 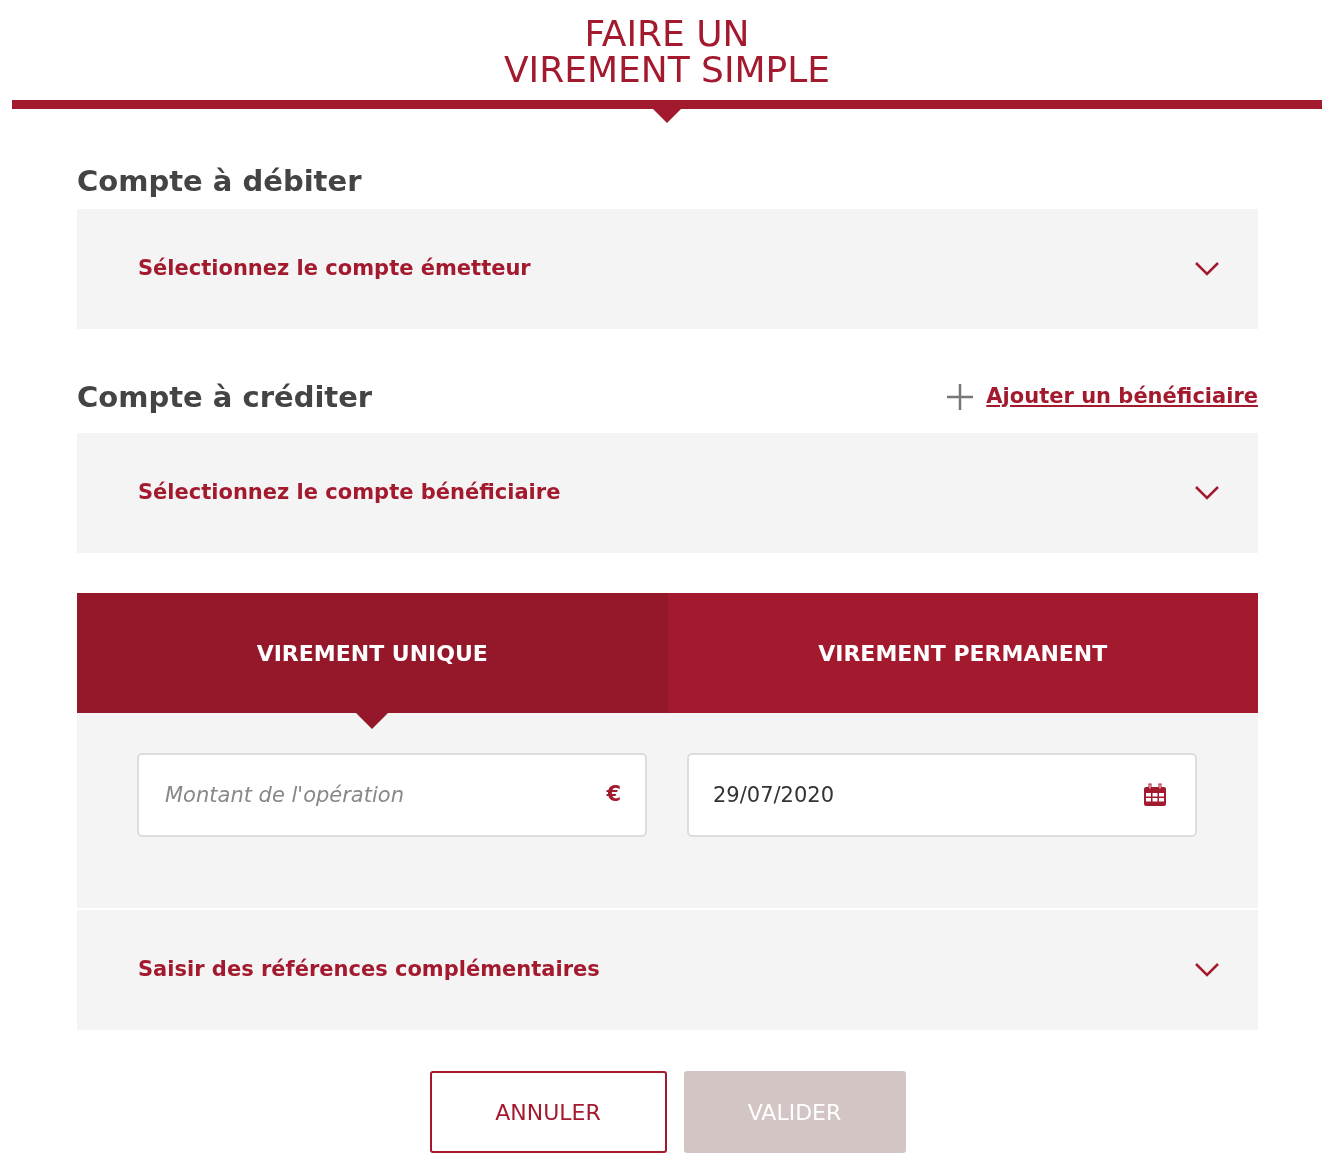 I want to click on references-dropdown: Saisir des références complémentaires, so click(x=667, y=970).